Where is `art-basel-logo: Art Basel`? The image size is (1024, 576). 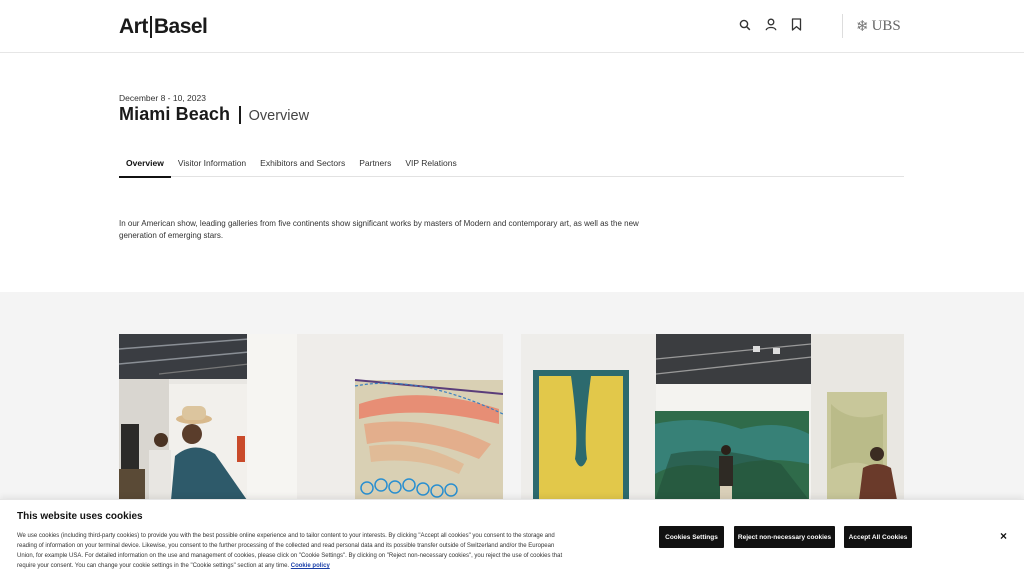 art-basel-logo: Art Basel is located at coordinates (163, 27).